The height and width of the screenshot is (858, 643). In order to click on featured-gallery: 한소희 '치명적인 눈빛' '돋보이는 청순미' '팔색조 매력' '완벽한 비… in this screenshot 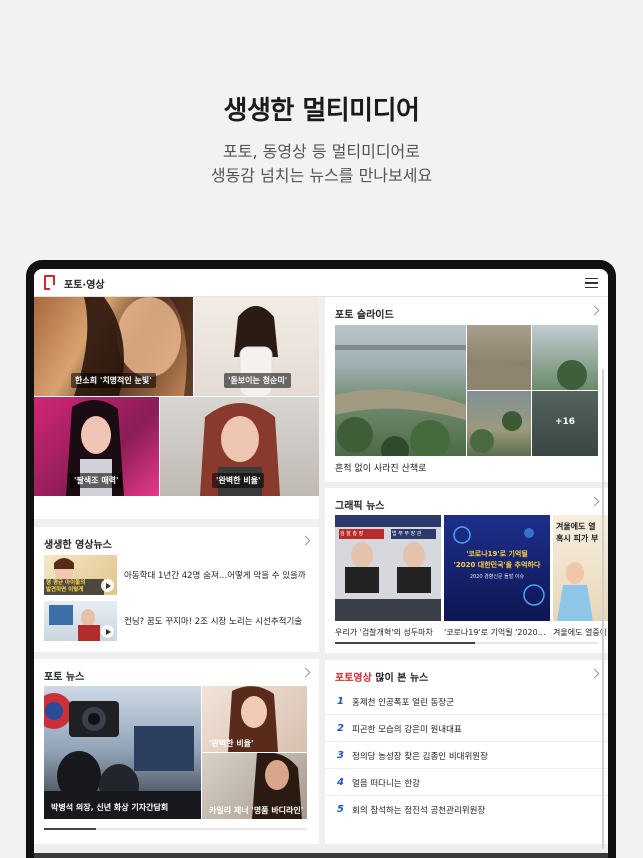, I will do `click(176, 423)`.